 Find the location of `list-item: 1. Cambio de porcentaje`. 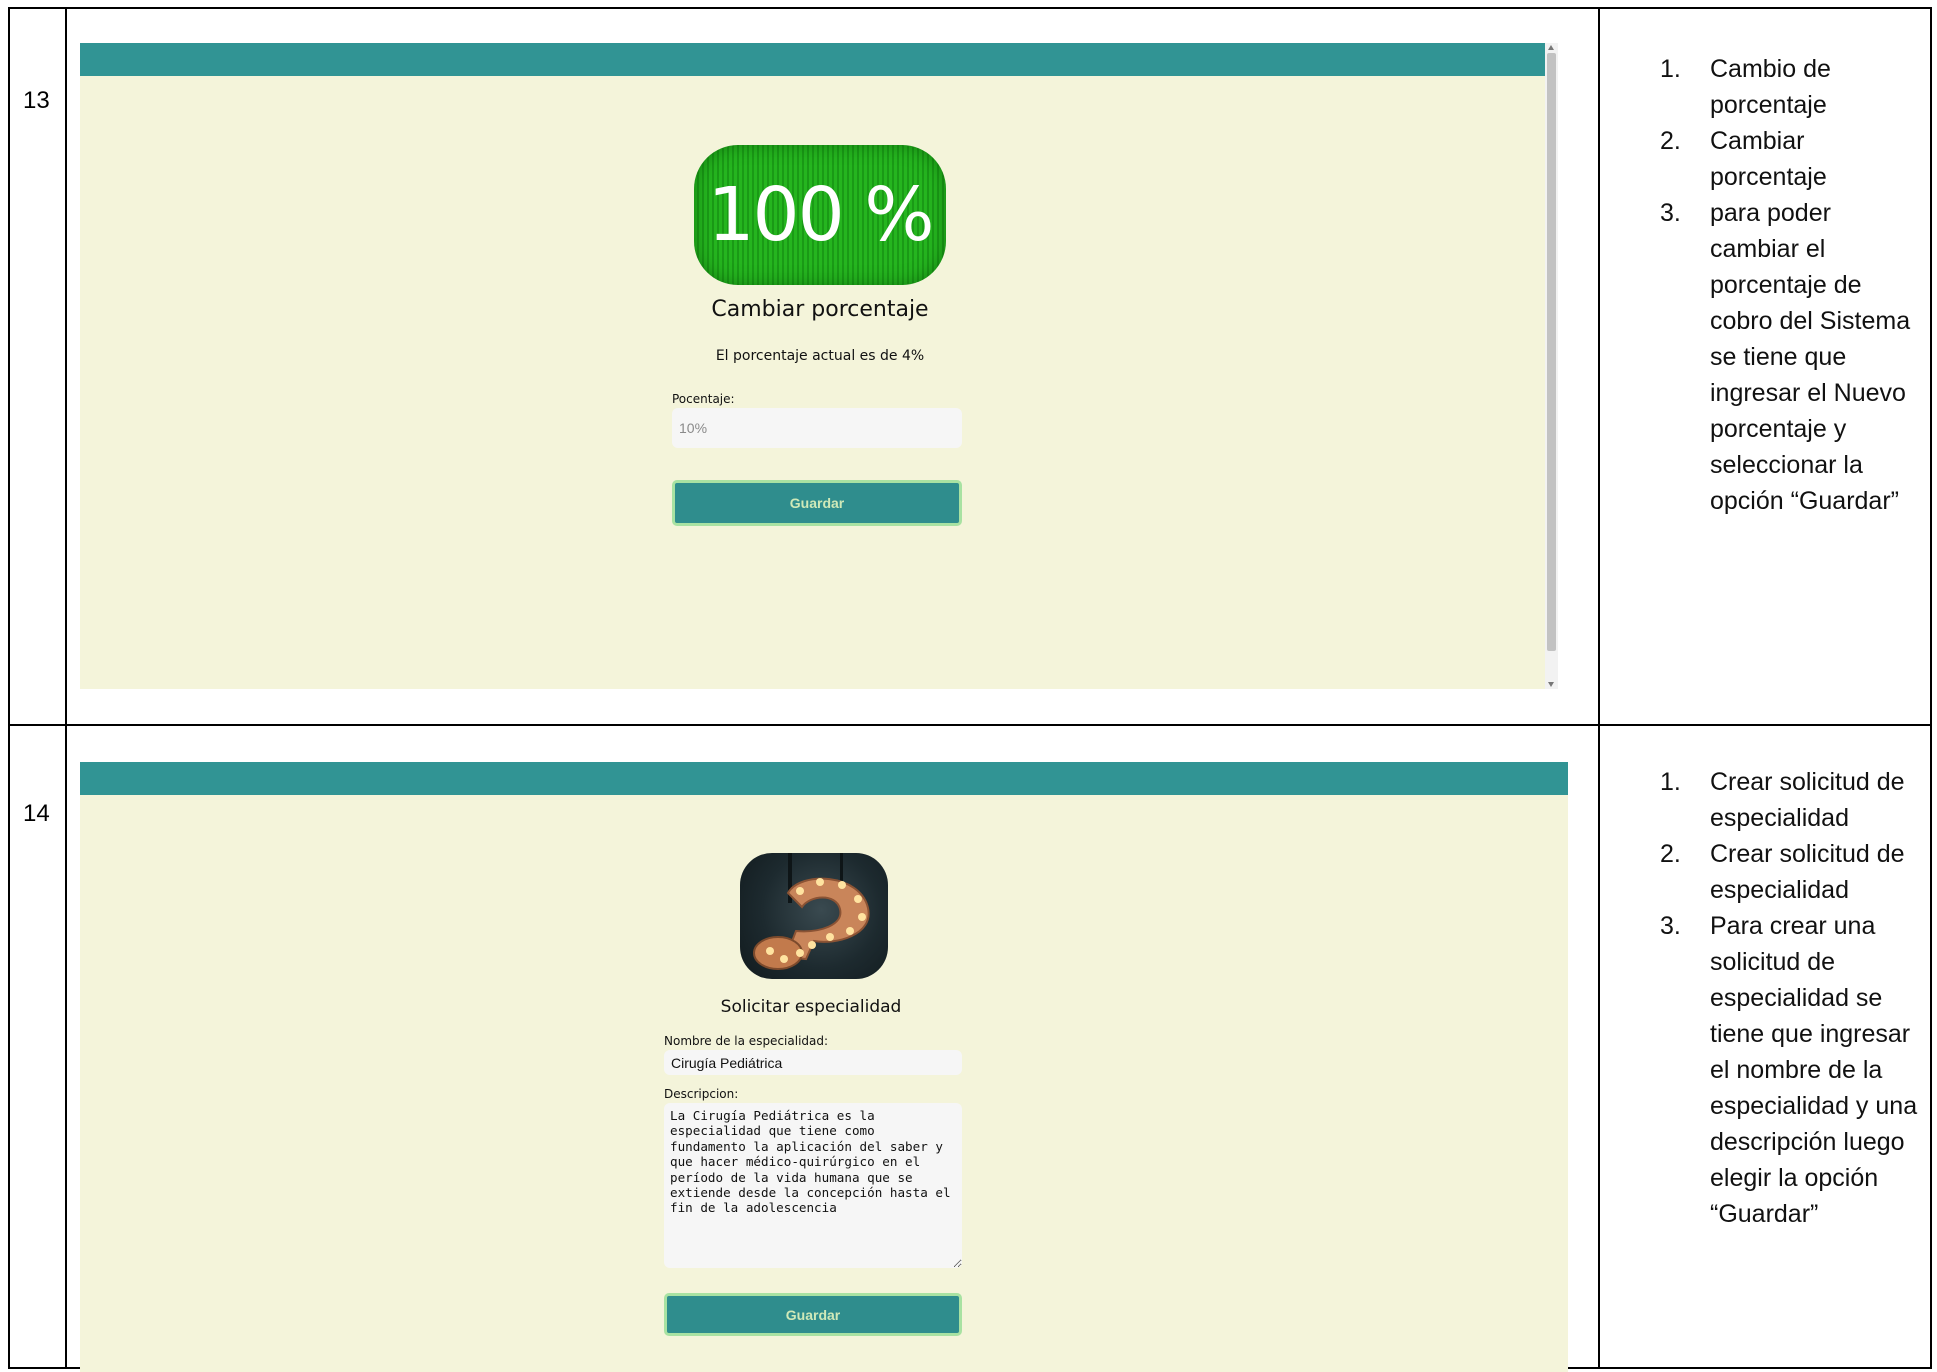

list-item: 1. Cambio de porcentaje is located at coordinates (1745, 87).